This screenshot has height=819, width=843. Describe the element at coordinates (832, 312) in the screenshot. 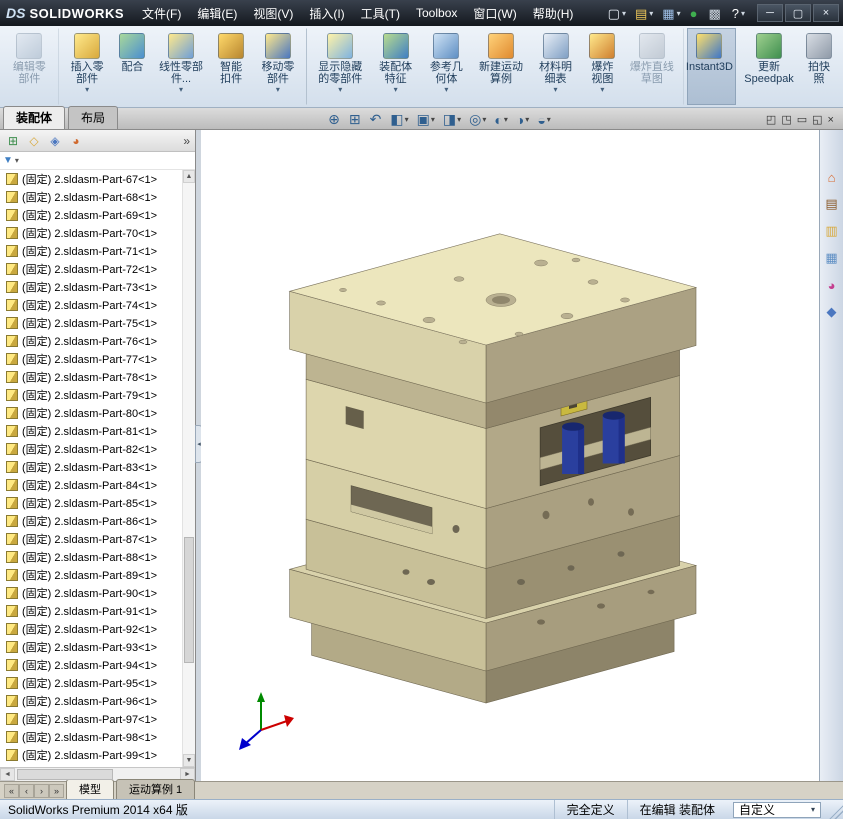

I see `custom-properties-icon: ◆` at that location.